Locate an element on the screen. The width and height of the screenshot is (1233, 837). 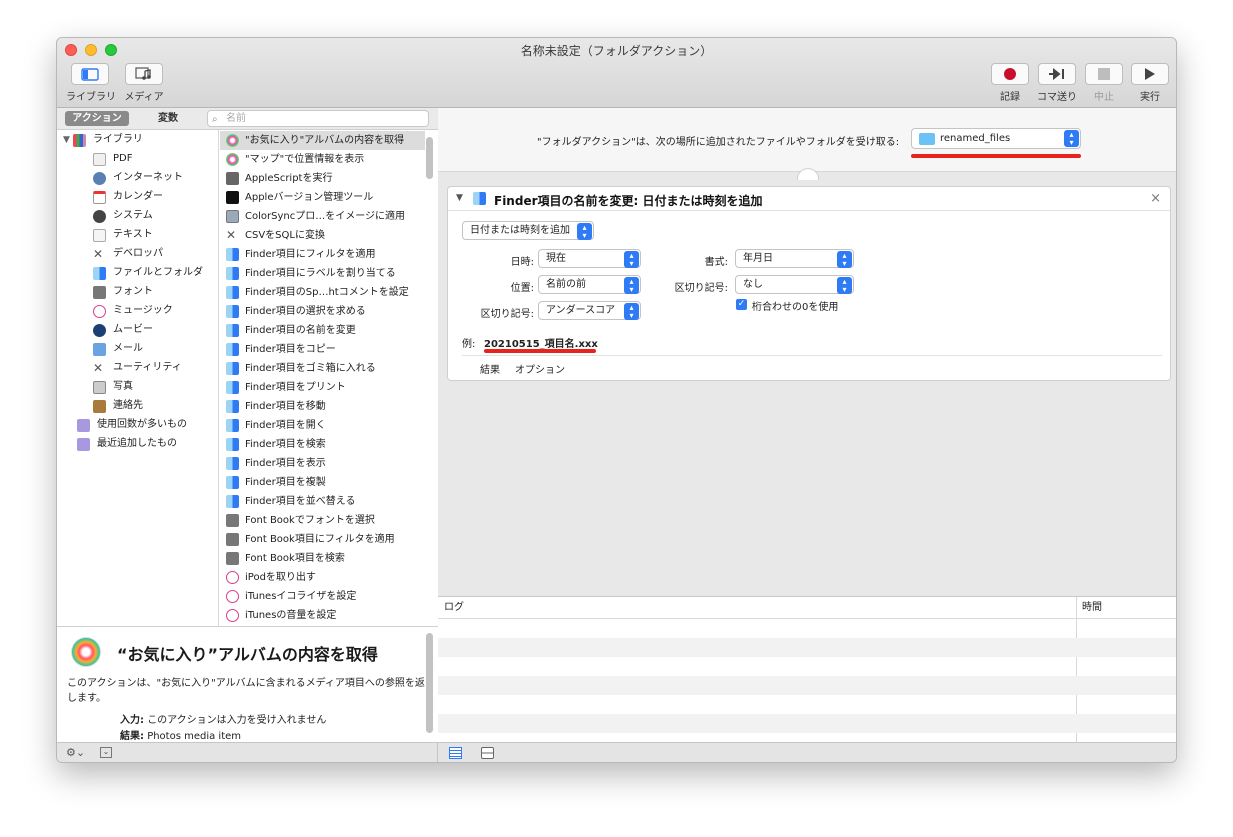
action-item: Finder項目のSp…htコメントを設定 is located at coordinates (322, 292).